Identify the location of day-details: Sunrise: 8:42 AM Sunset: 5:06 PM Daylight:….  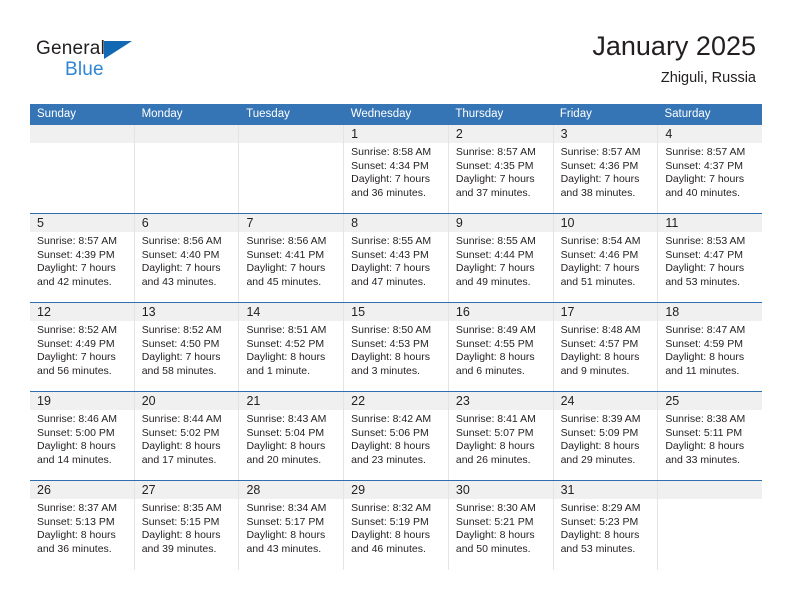
(396, 438).